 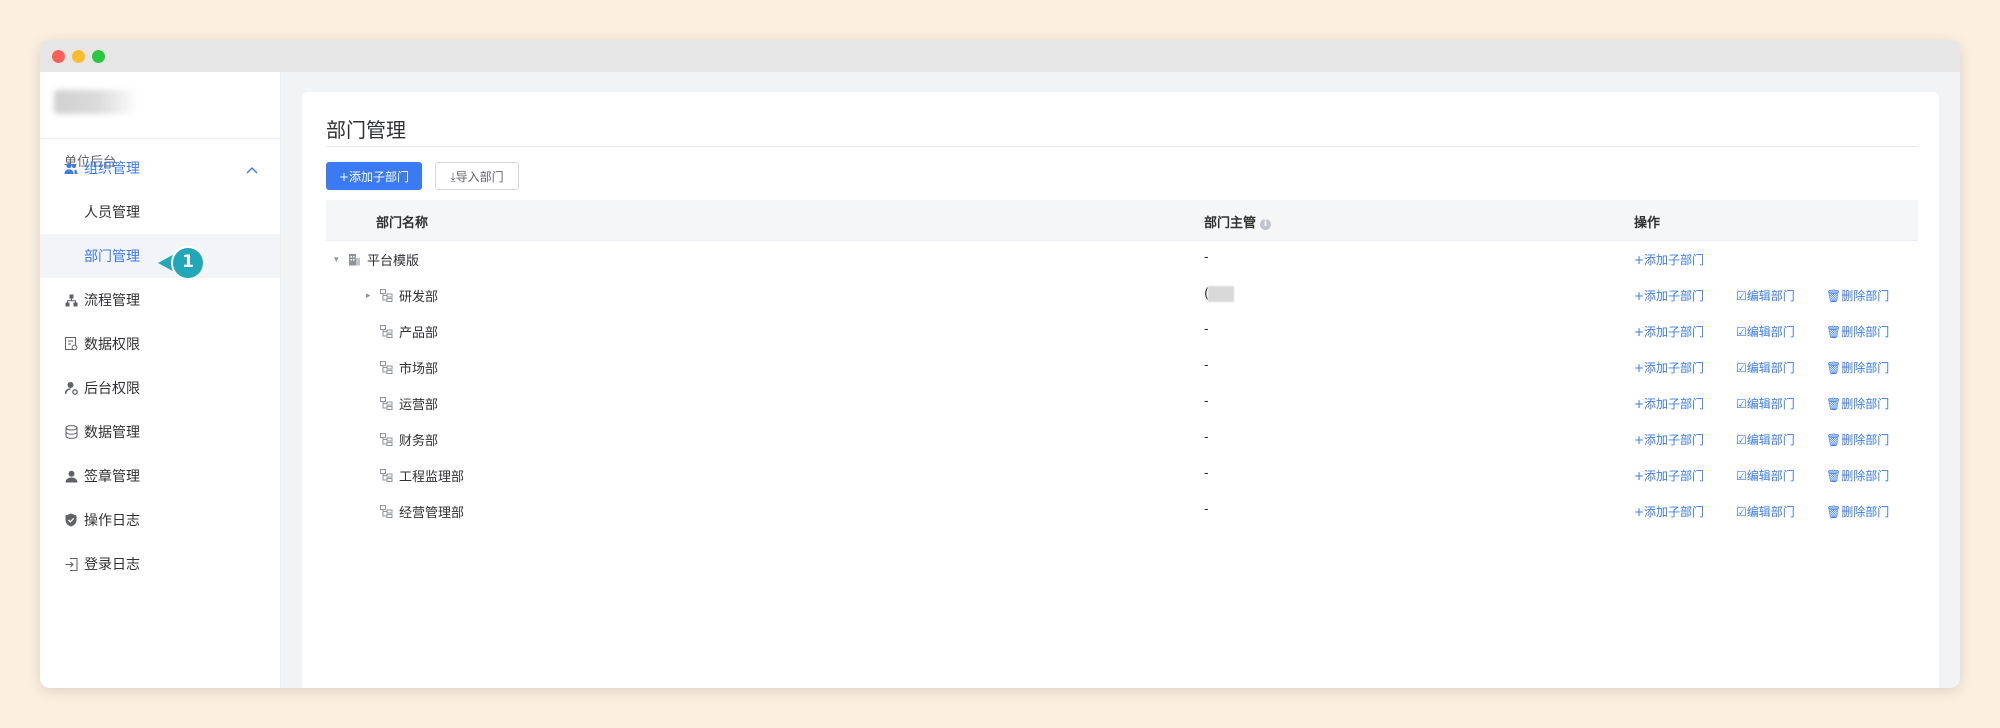 What do you see at coordinates (112, 345) in the screenshot?
I see `sidebar-item-label: 数据权限` at bounding box center [112, 345].